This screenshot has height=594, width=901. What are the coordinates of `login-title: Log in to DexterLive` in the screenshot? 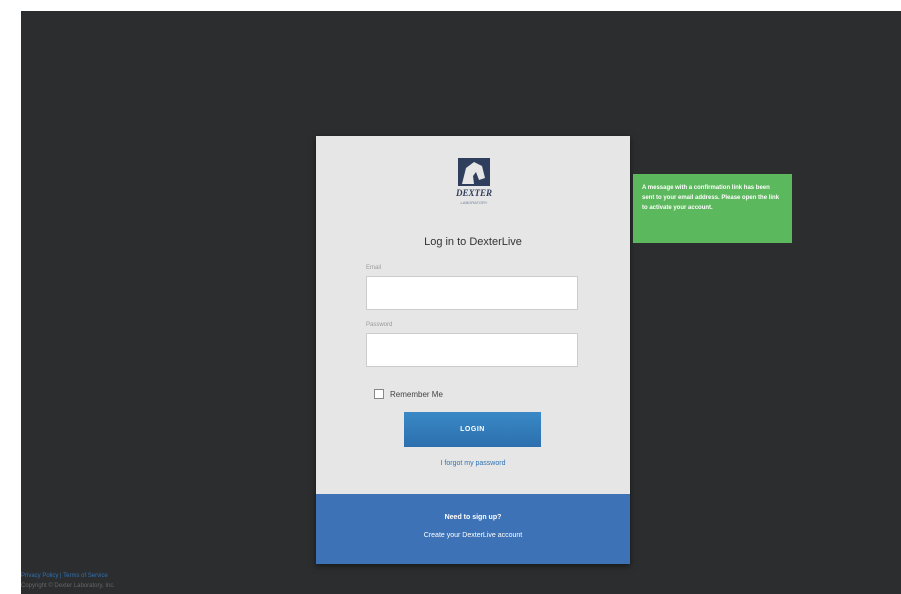 It's located at (473, 242).